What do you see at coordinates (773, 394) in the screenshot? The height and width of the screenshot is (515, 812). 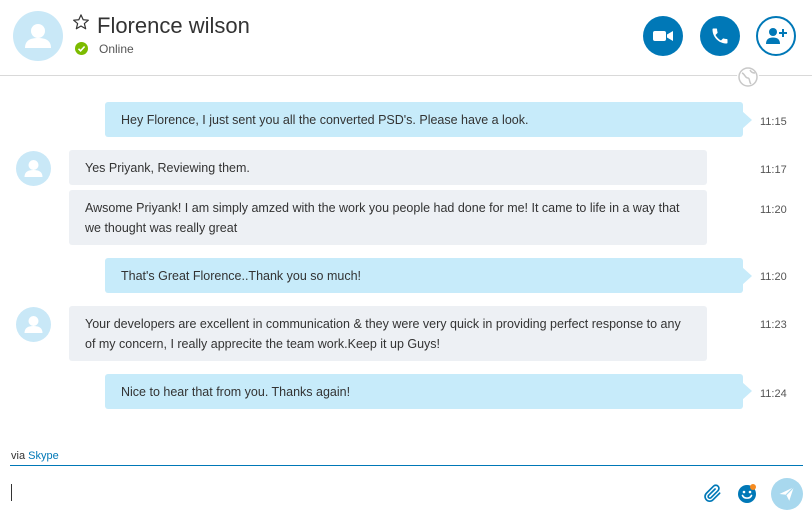 I see `message-time: 11:24` at bounding box center [773, 394].